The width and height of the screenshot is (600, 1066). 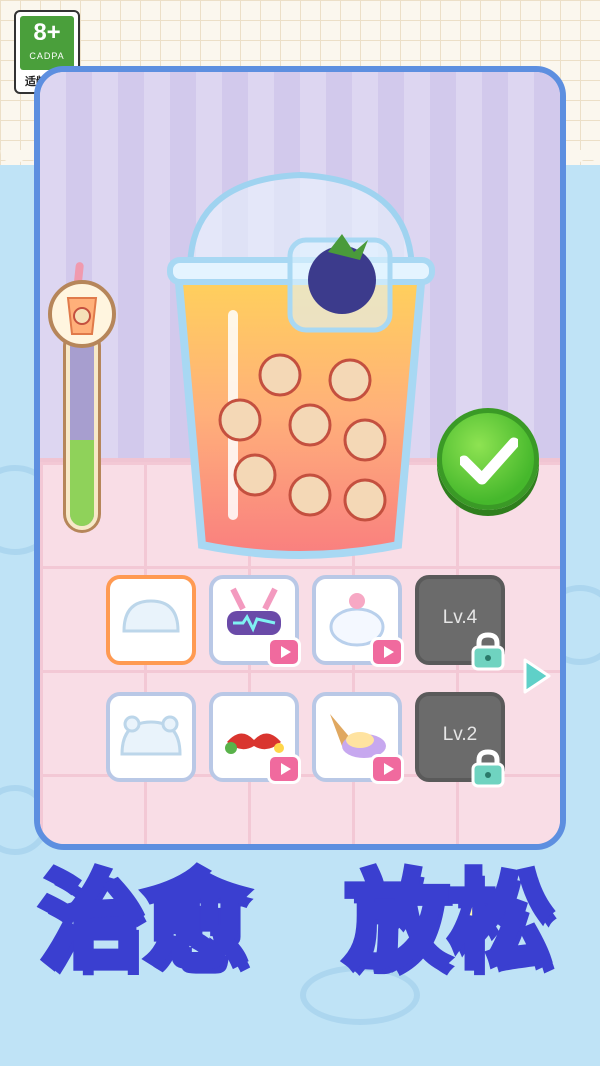 I want to click on next-arrow-icon, so click(x=537, y=676).